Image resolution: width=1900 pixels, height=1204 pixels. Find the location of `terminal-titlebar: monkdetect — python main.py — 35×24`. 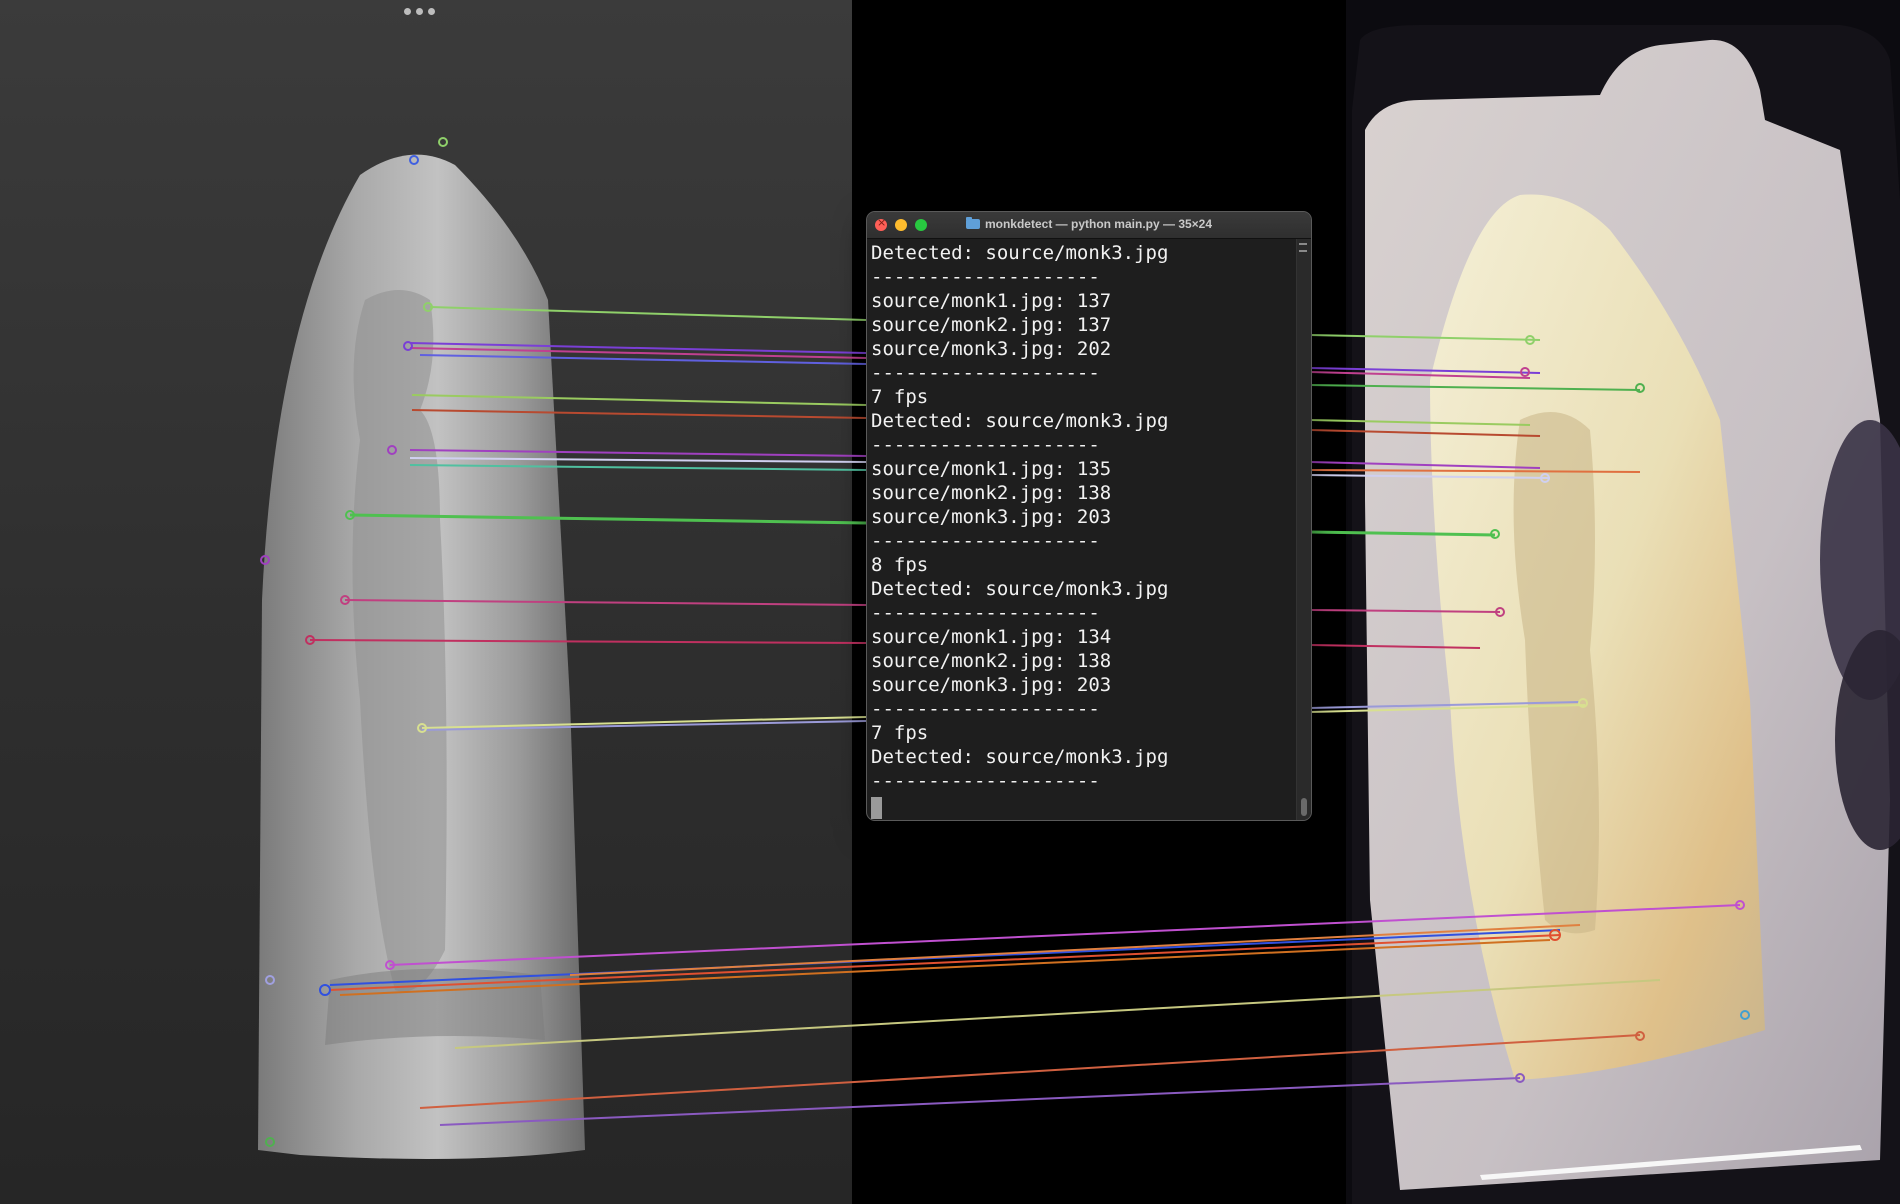

terminal-titlebar: monkdetect — python main.py — 35×24 is located at coordinates (1089, 225).